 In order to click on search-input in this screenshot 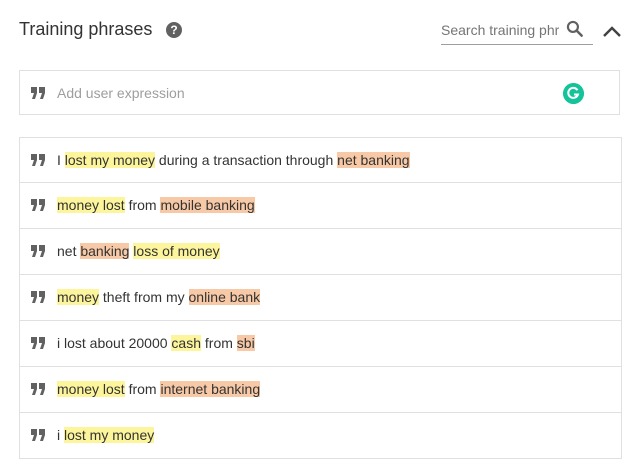, I will do `click(500, 30)`.